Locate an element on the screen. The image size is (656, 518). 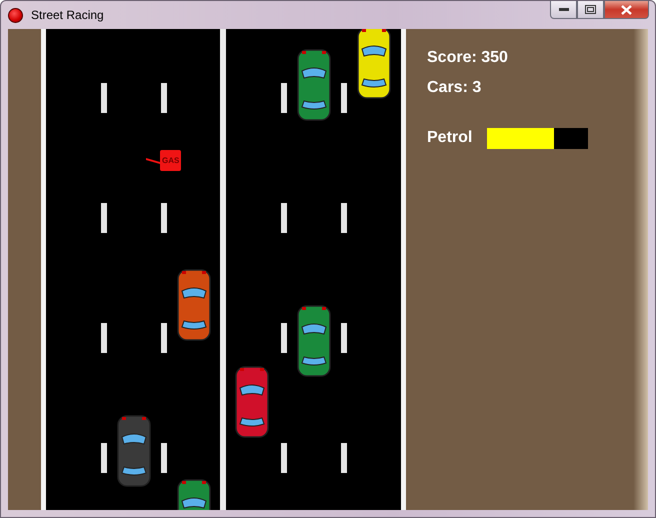
cars-remaining-text: Cars: 3 is located at coordinates (454, 88).